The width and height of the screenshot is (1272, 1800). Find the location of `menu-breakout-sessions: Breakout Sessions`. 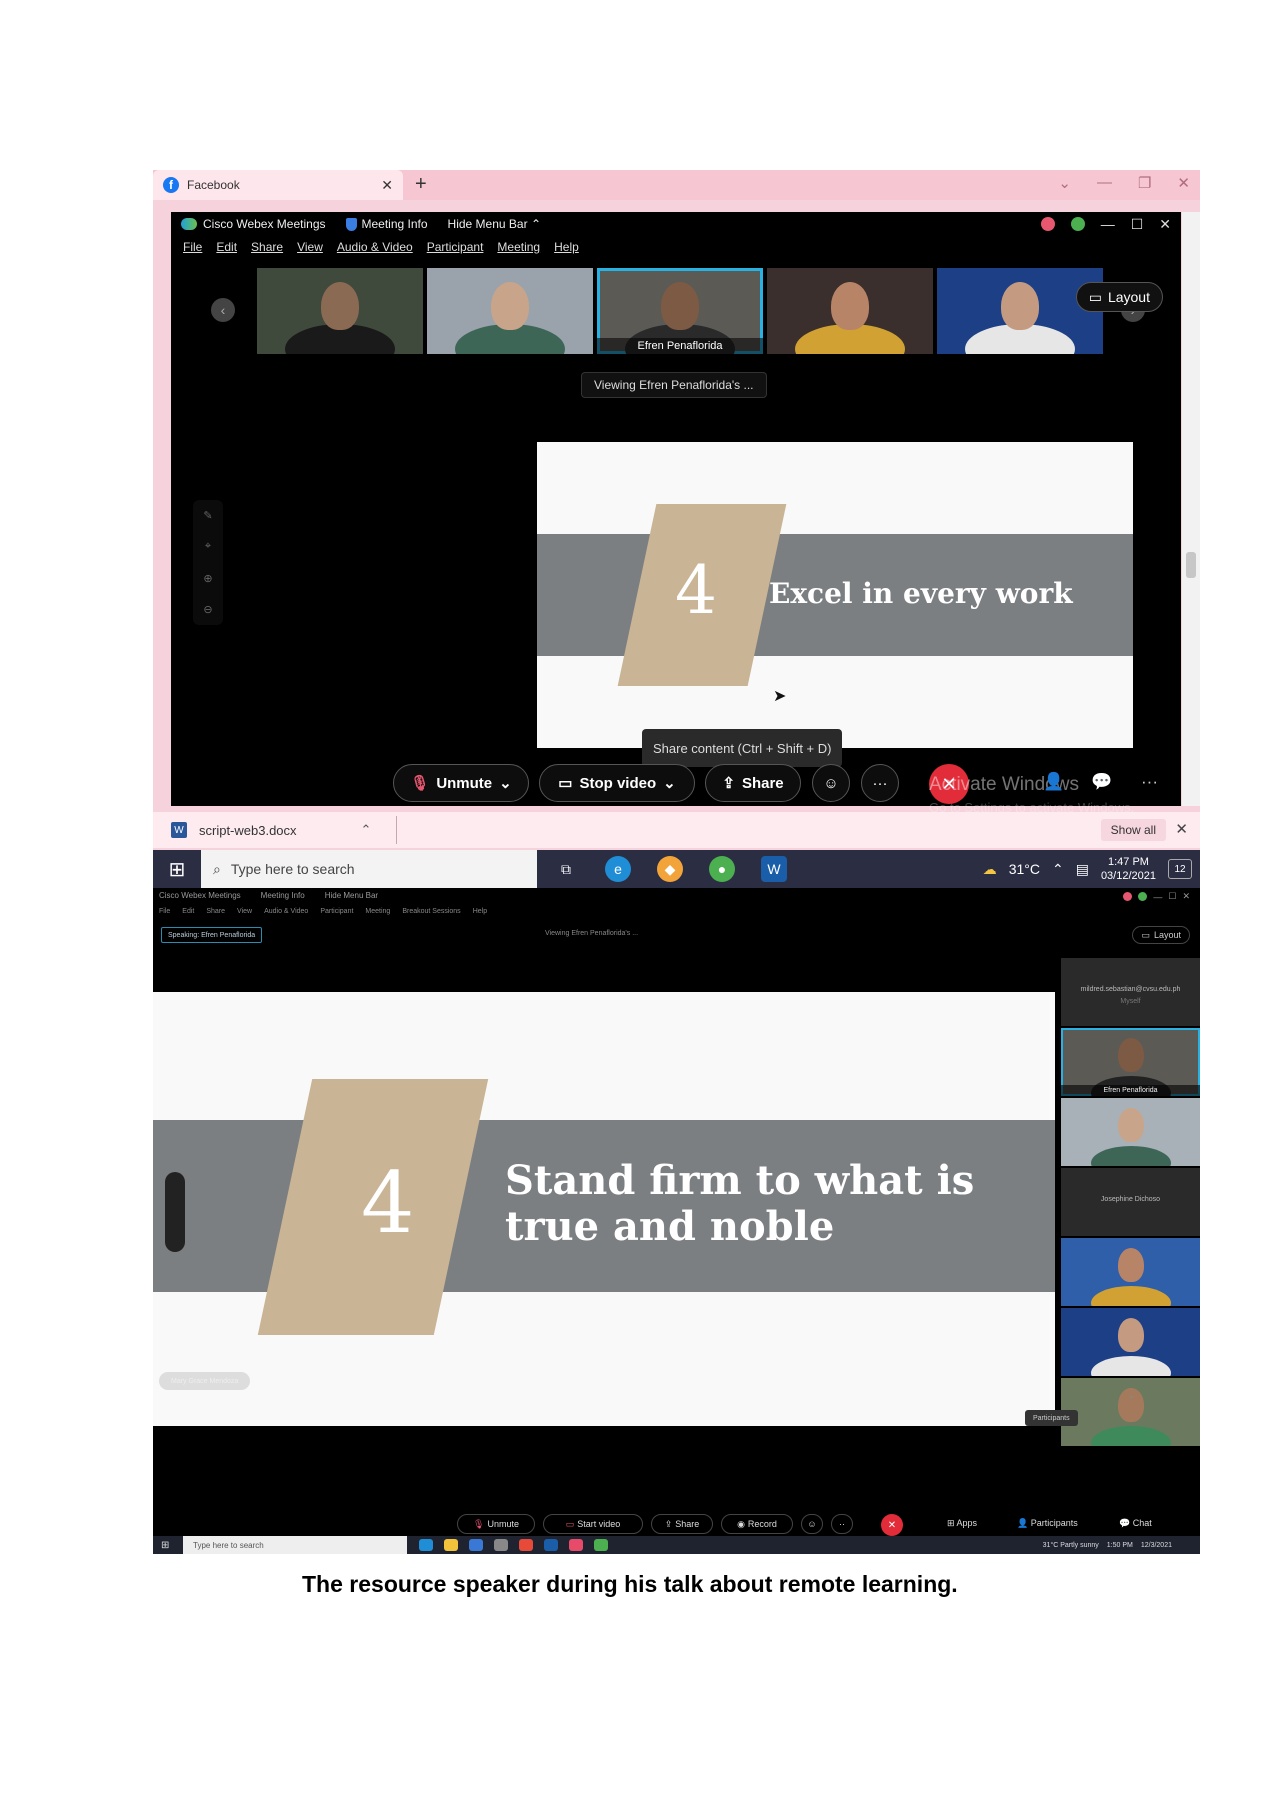

menu-breakout-sessions: Breakout Sessions is located at coordinates (431, 911).